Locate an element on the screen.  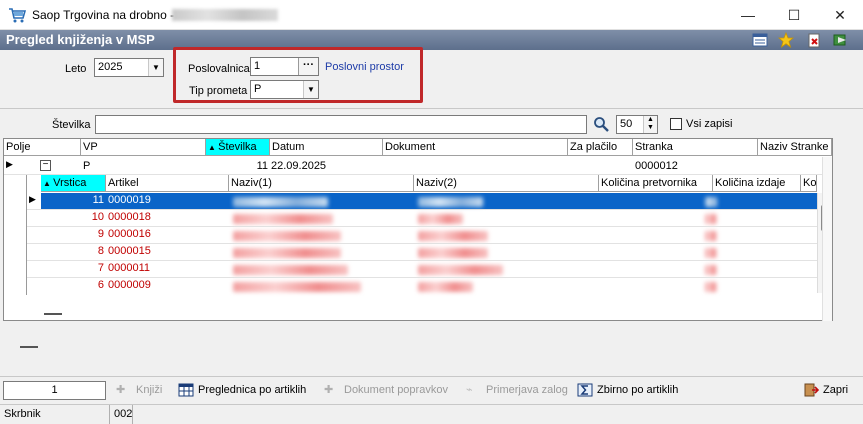
minimize-button: — is located at coordinates (748, 15).